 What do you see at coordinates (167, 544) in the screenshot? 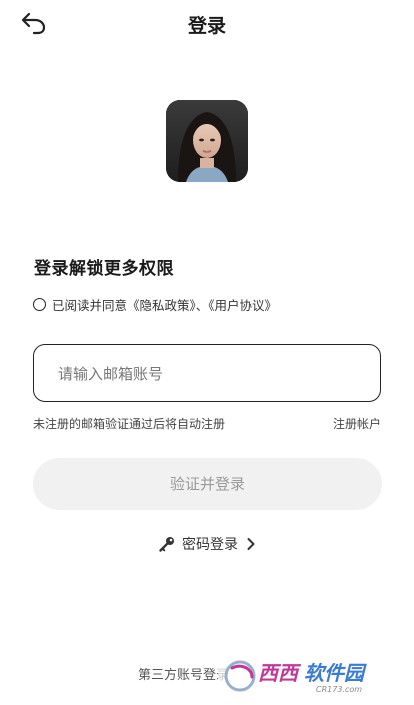
I see `key-icon` at bounding box center [167, 544].